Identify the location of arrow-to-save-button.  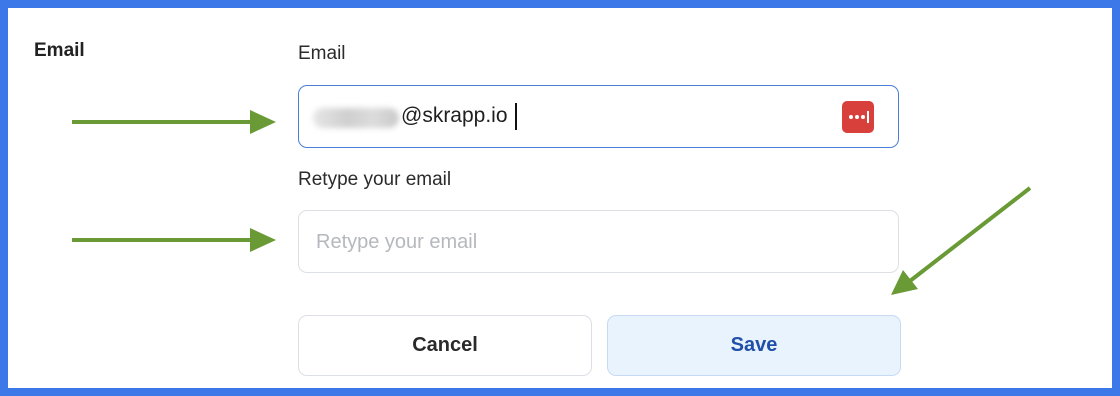
(961, 240).